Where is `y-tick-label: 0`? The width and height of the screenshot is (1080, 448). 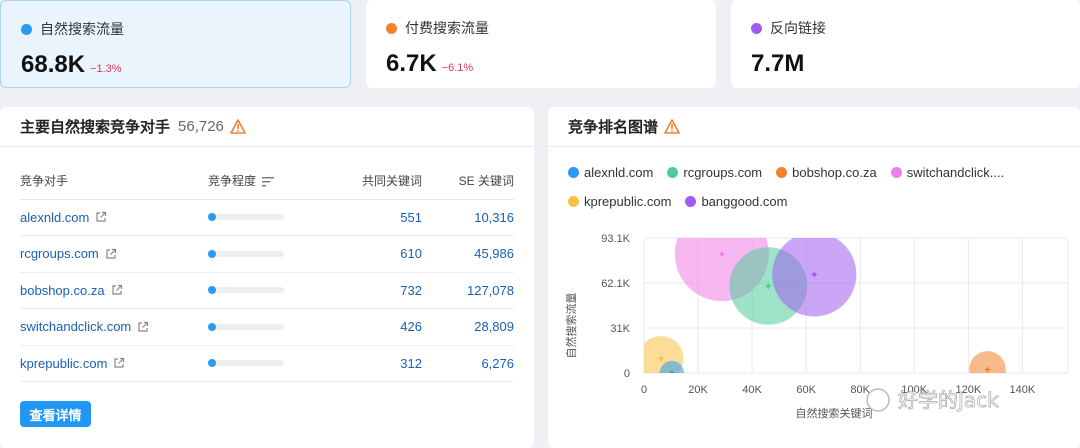 y-tick-label: 0 is located at coordinates (627, 374).